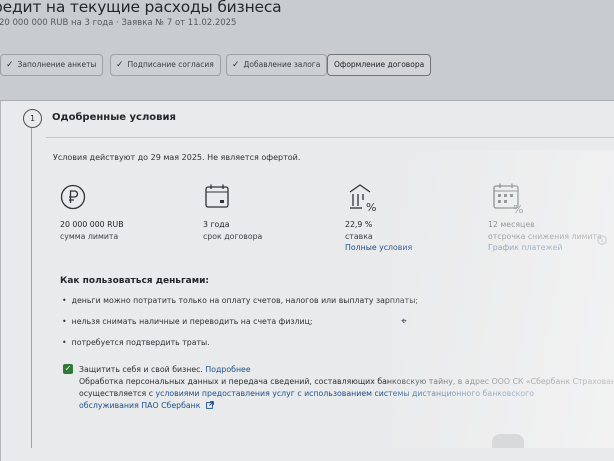 This screenshot has width=614, height=461. I want to click on payment-schedule-link: График платежей, so click(525, 247).